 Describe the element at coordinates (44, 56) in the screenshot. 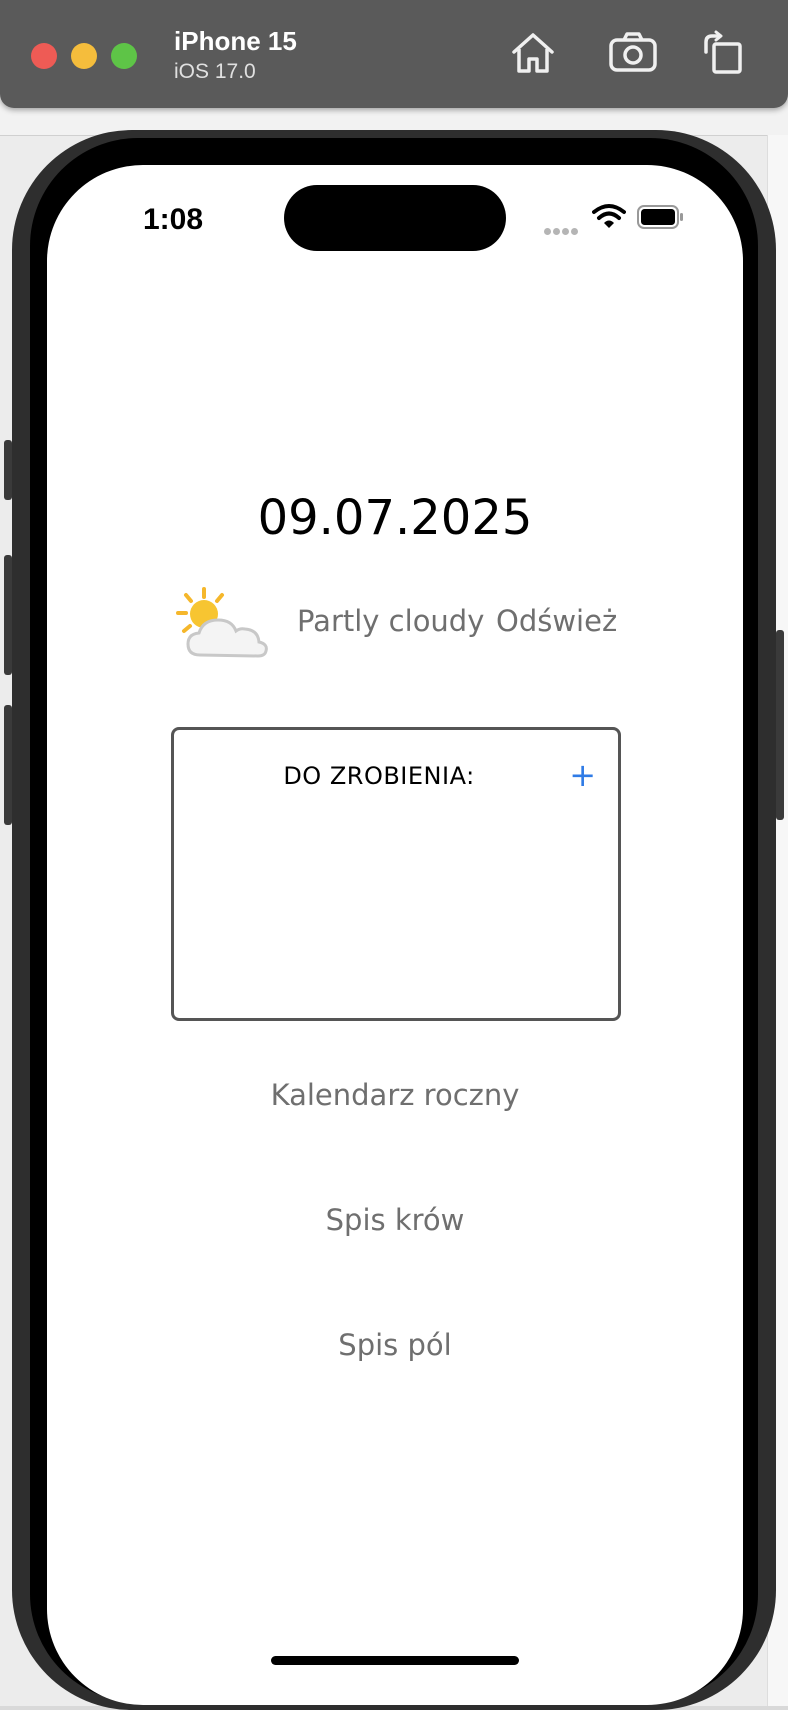

I see `close-window-button` at that location.